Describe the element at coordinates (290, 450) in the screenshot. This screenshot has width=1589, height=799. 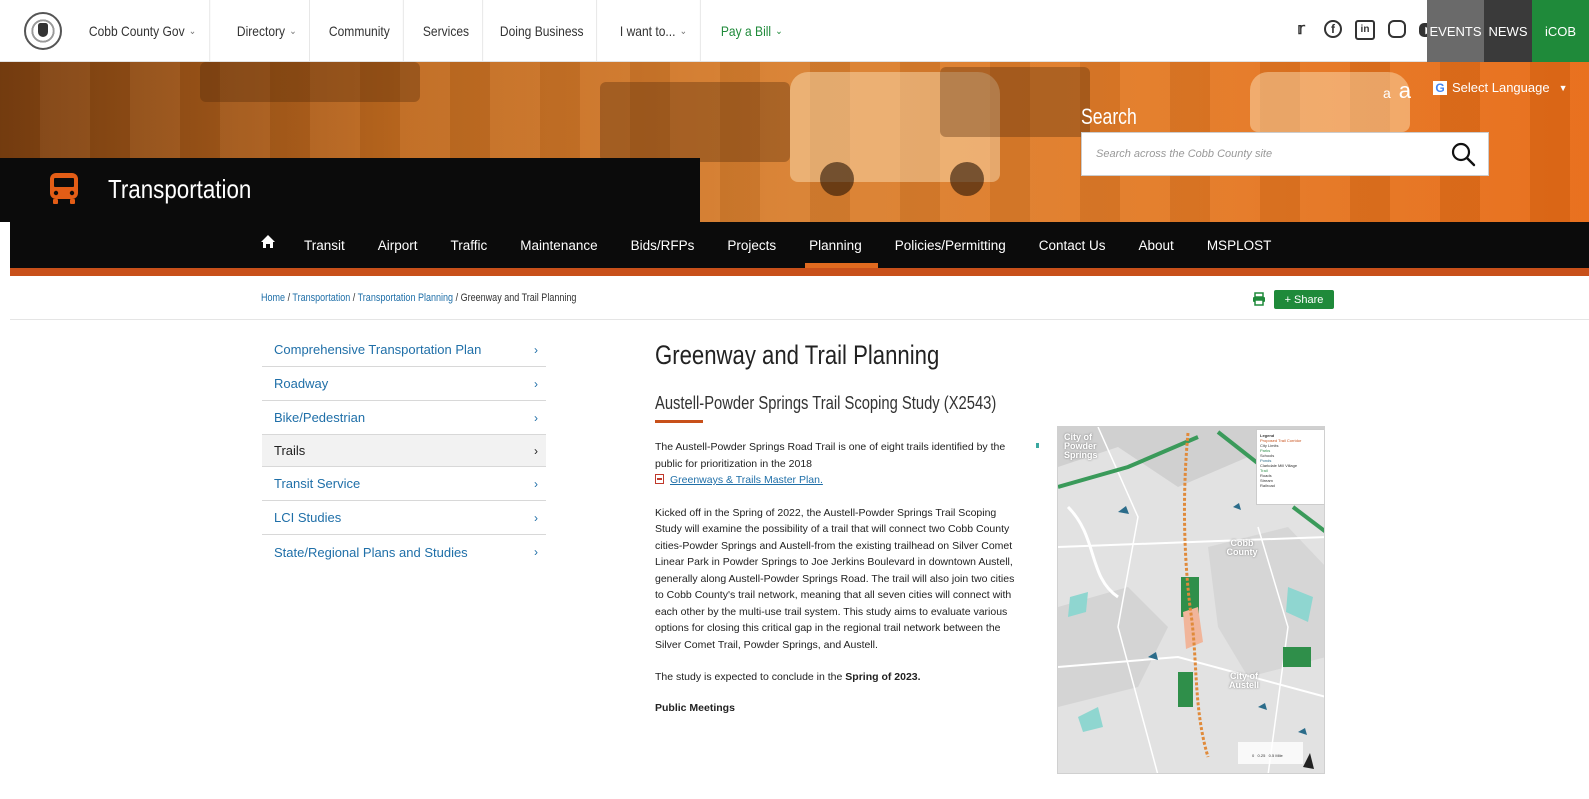
I see `sidenav-label: Trails` at that location.